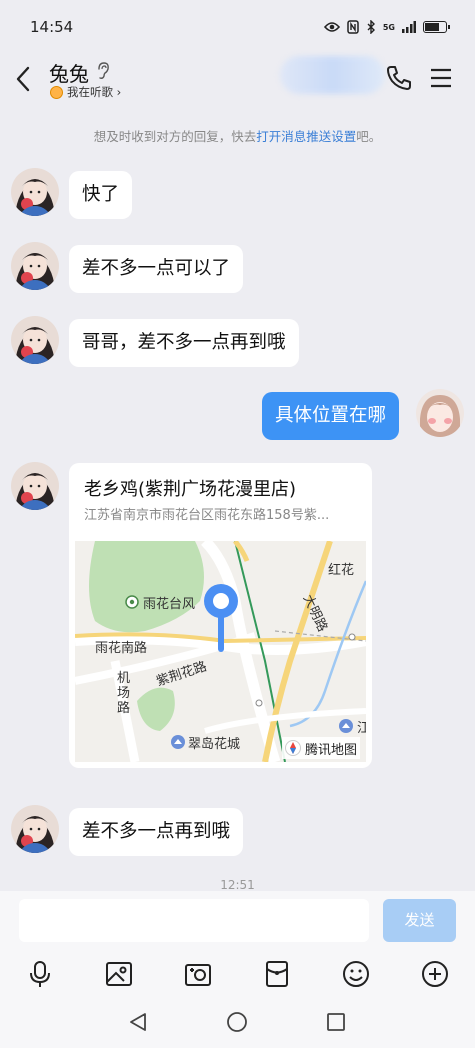 This screenshot has height=1048, width=475. What do you see at coordinates (184, 343) in the screenshot?
I see `message-bubble: 哥哥，差不多一点再到哦` at bounding box center [184, 343].